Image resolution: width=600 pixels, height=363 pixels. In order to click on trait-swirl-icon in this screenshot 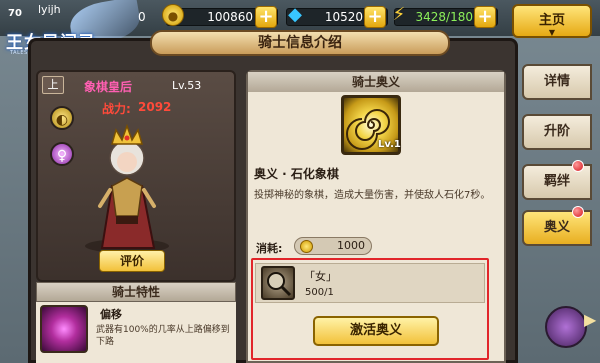, I will do `click(64, 329)`.